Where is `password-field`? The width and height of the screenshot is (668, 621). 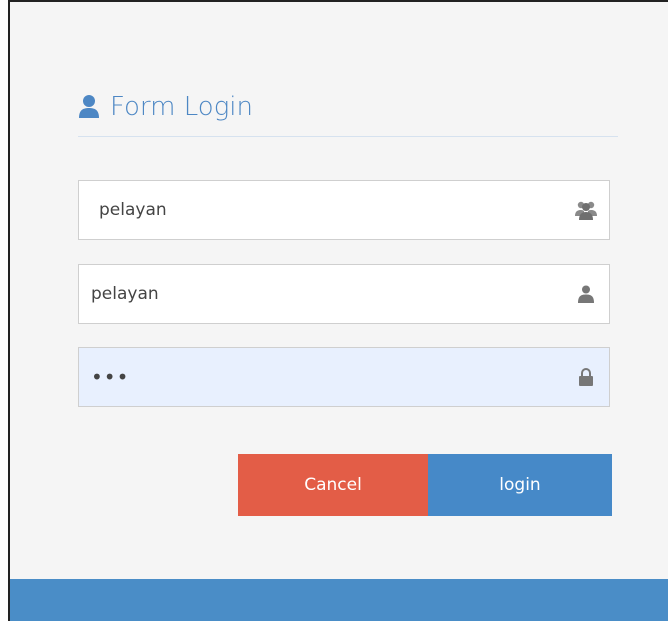 password-field is located at coordinates (344, 377).